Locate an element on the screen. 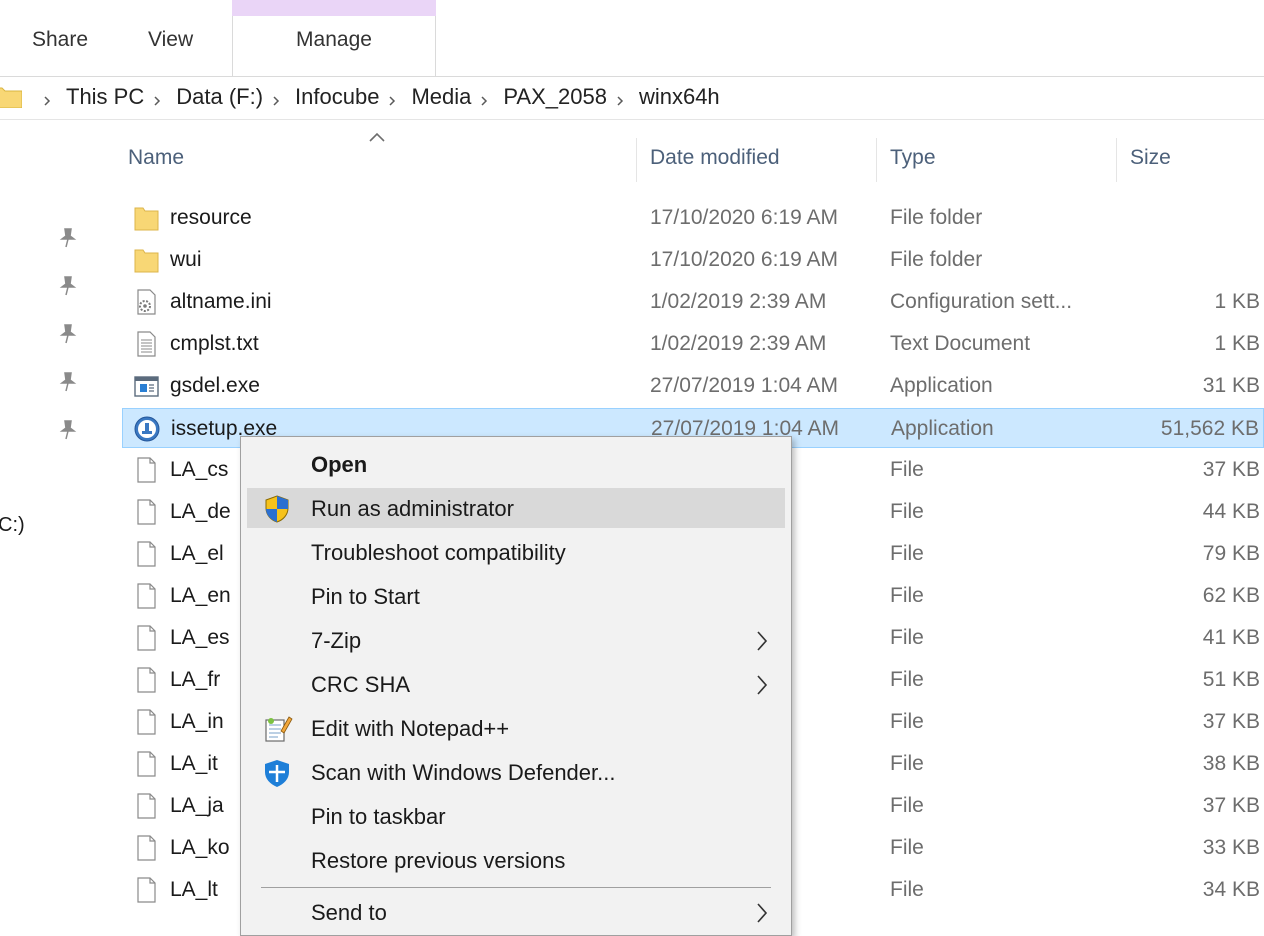 The width and height of the screenshot is (1264, 936). breadcrumb-item: Infocube is located at coordinates (337, 97).